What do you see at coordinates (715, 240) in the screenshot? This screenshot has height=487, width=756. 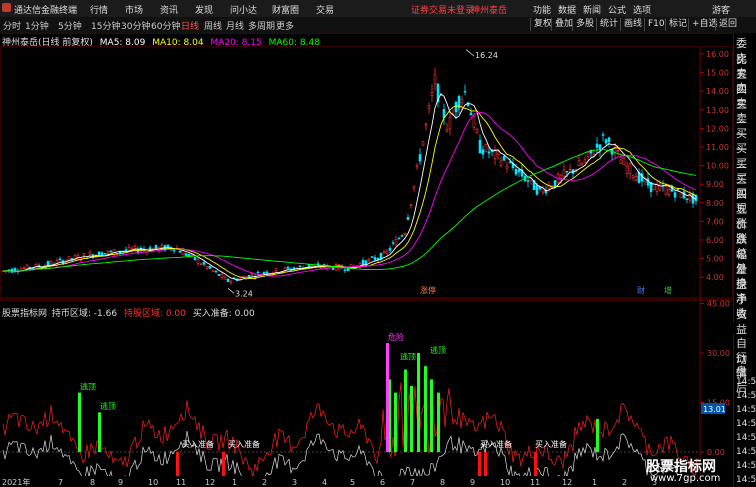 I see `price-tick-label: 6.00` at bounding box center [715, 240].